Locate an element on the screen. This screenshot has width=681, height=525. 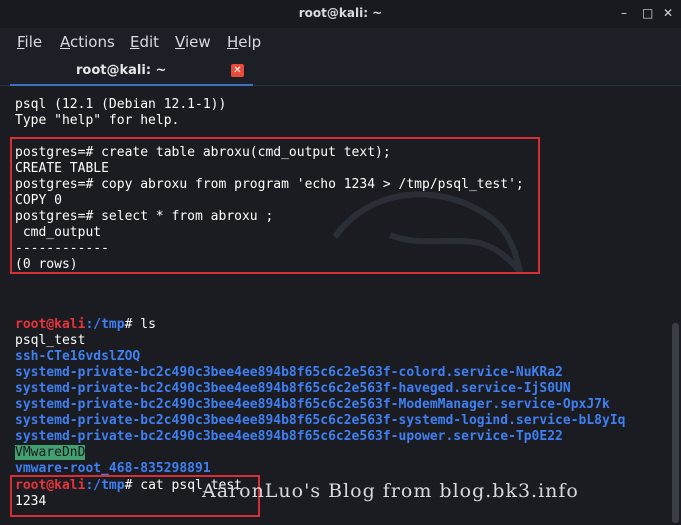
window-title: root@kali: ~ is located at coordinates (340, 13).